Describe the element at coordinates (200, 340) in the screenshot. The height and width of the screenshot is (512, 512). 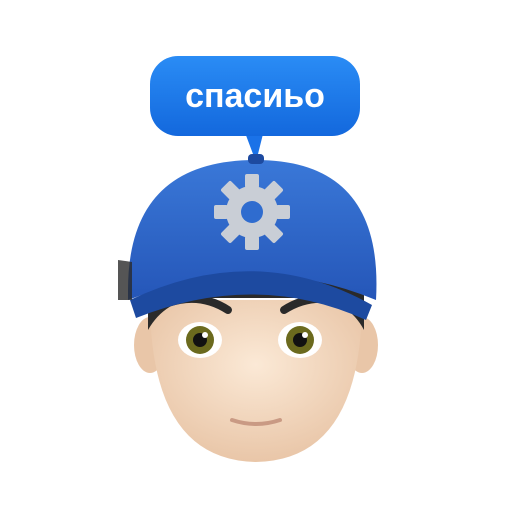
I see `left-eye` at that location.